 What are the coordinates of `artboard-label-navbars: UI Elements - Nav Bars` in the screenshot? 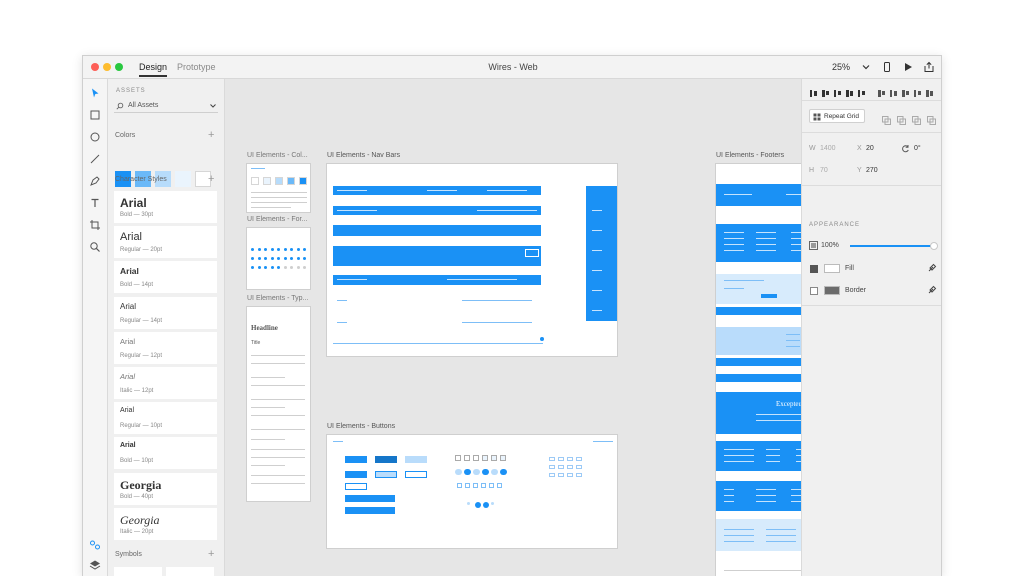 It's located at (363, 155).